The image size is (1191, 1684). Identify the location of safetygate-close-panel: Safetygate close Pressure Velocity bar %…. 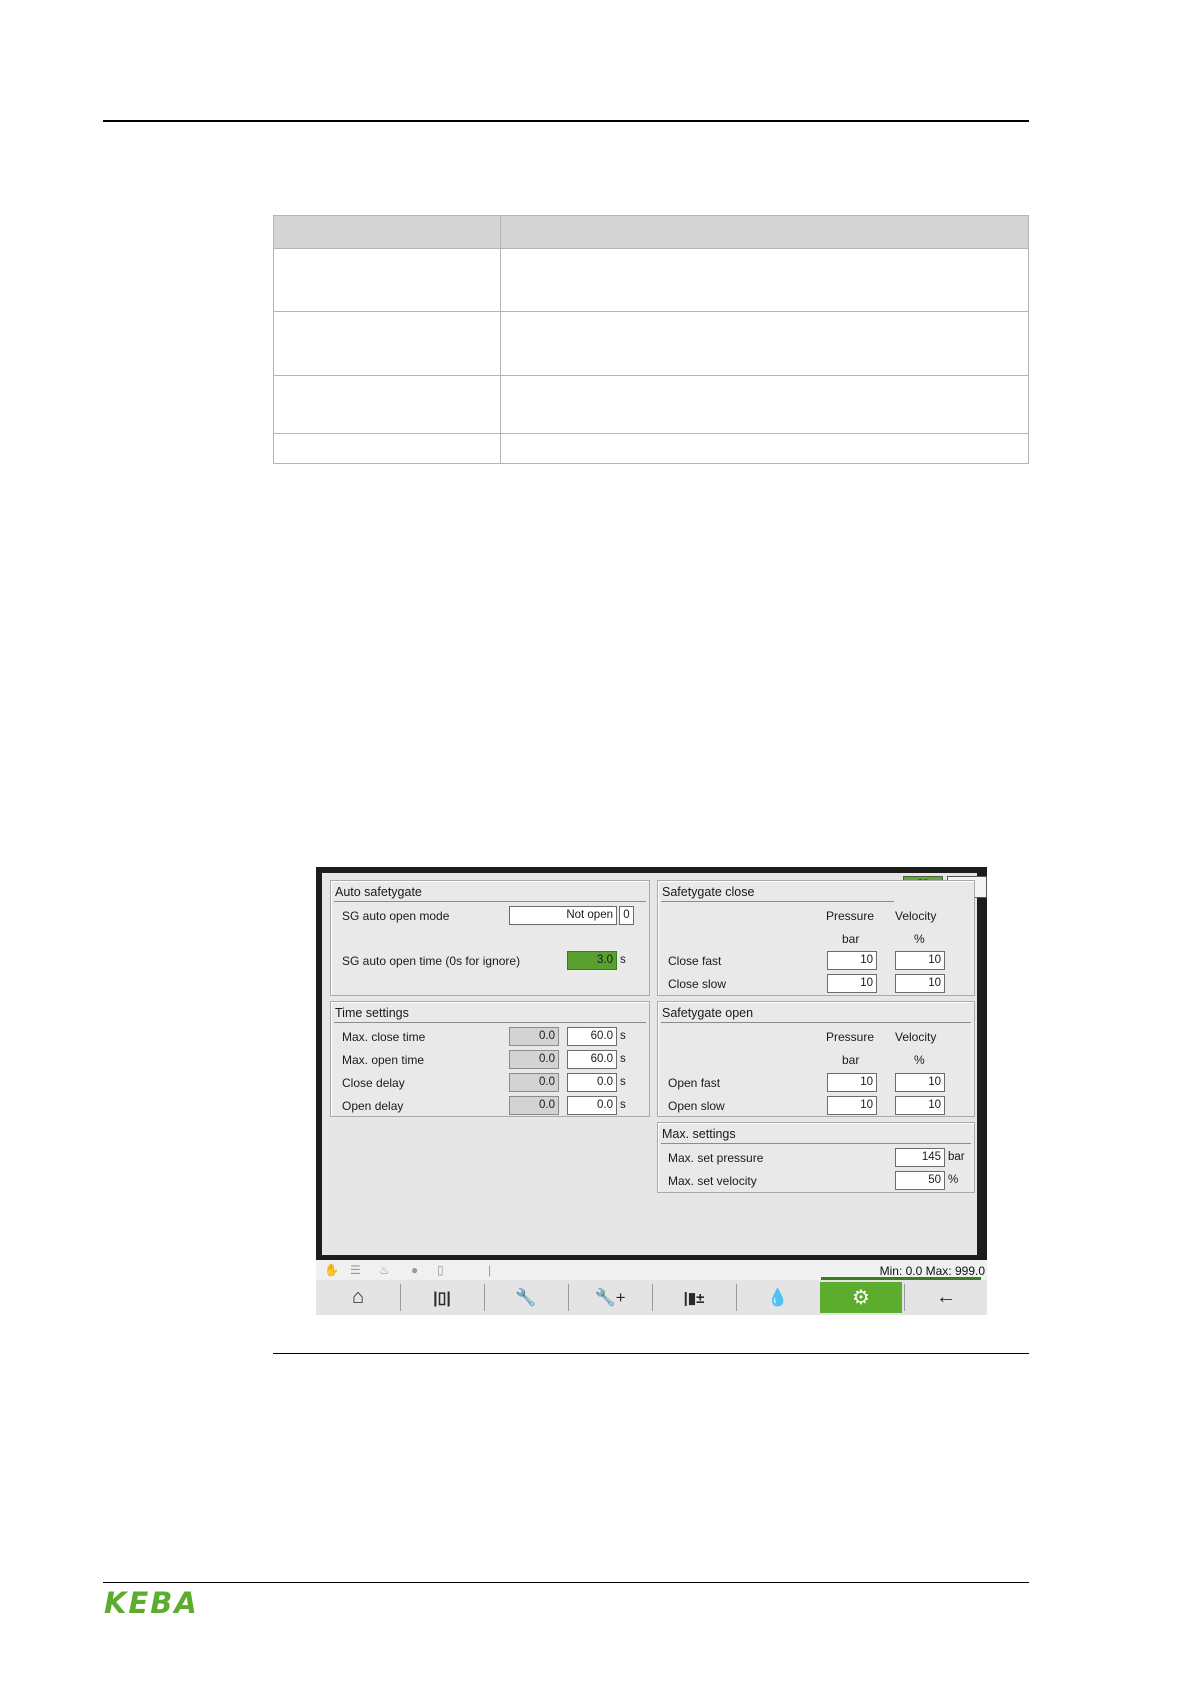
(816, 938).